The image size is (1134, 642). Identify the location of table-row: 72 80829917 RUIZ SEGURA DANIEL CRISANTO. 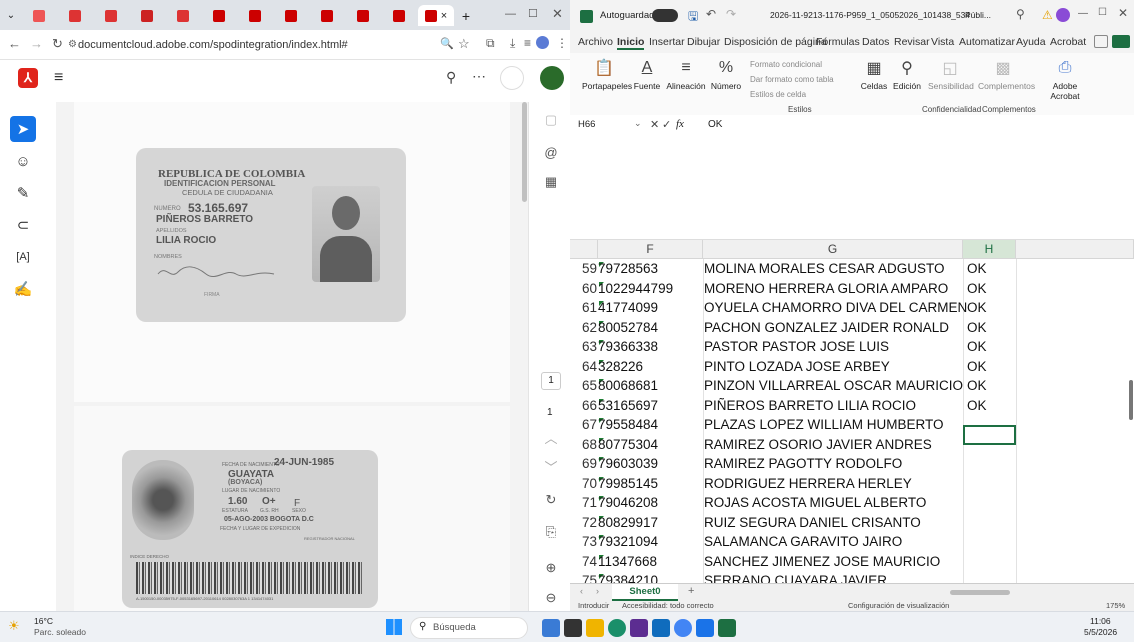
(852, 524).